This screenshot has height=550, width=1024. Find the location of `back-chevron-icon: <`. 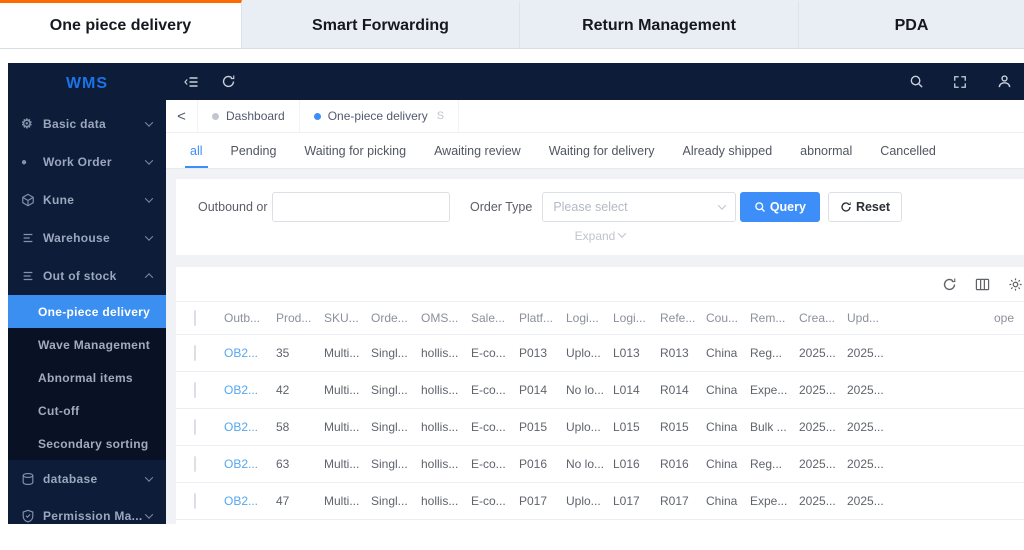

back-chevron-icon: < is located at coordinates (182, 116).